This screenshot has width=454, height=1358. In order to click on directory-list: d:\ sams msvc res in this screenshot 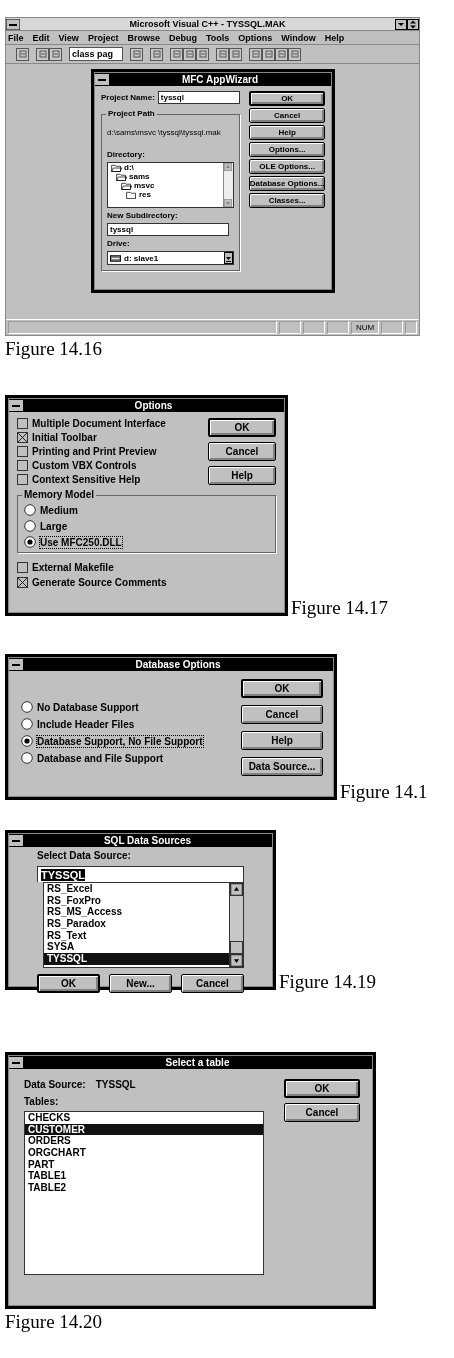, I will do `click(170, 185)`.